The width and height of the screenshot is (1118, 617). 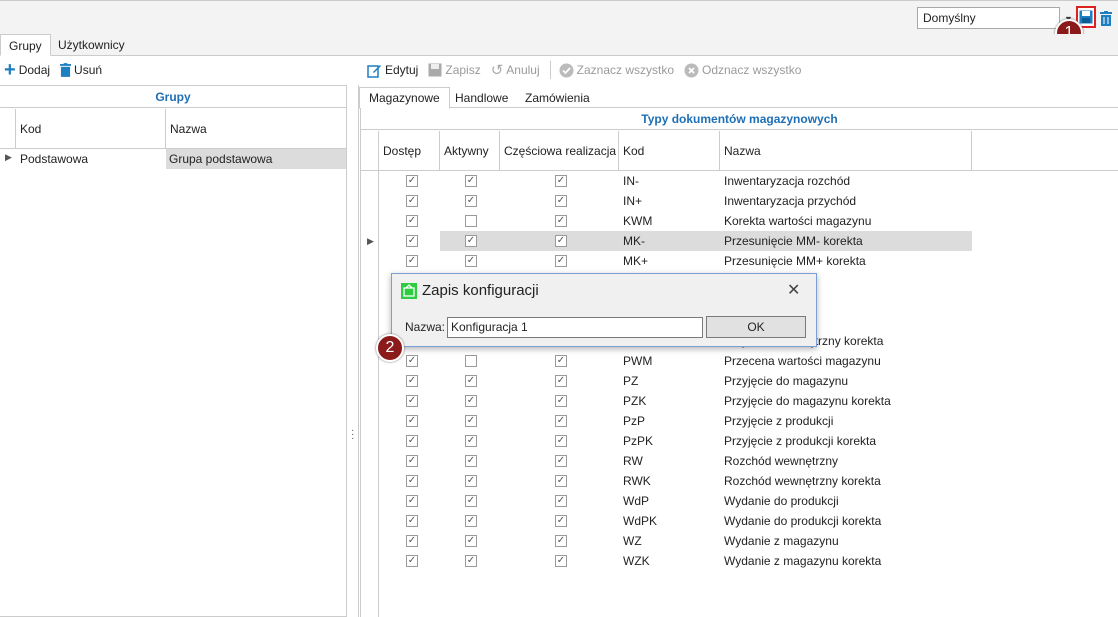 What do you see at coordinates (404, 98) in the screenshot?
I see `tab-magazynowe: Magazynowe` at bounding box center [404, 98].